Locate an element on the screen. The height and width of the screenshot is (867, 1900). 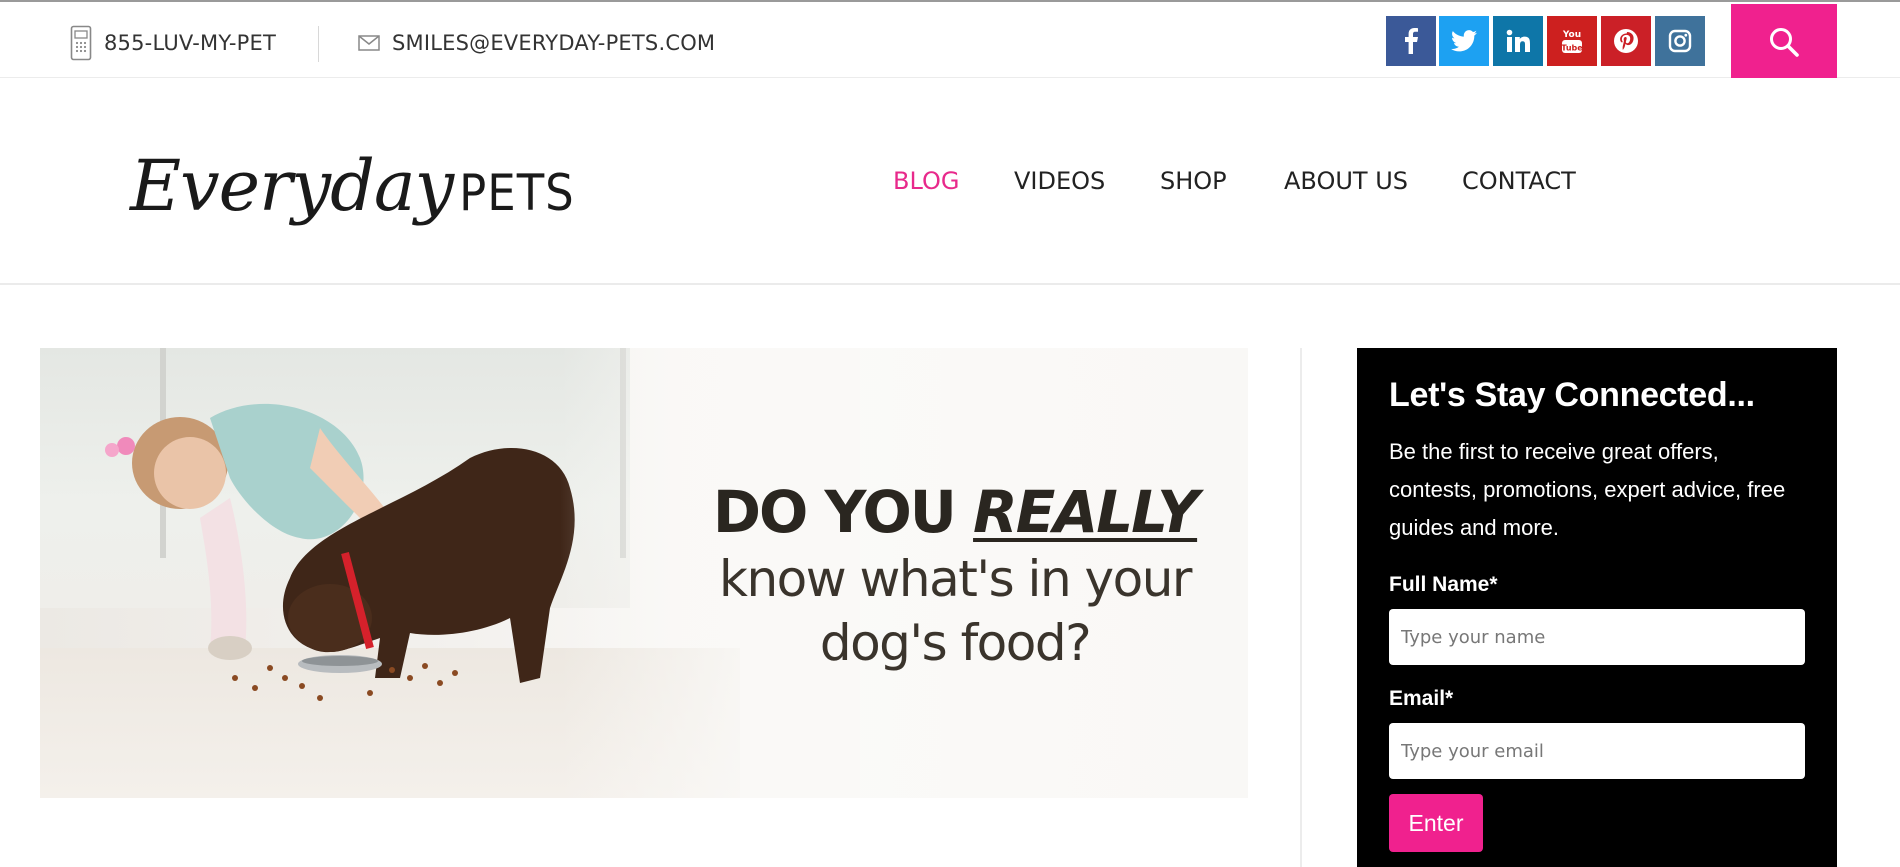
svg-text: You is located at coordinates (1571, 35).